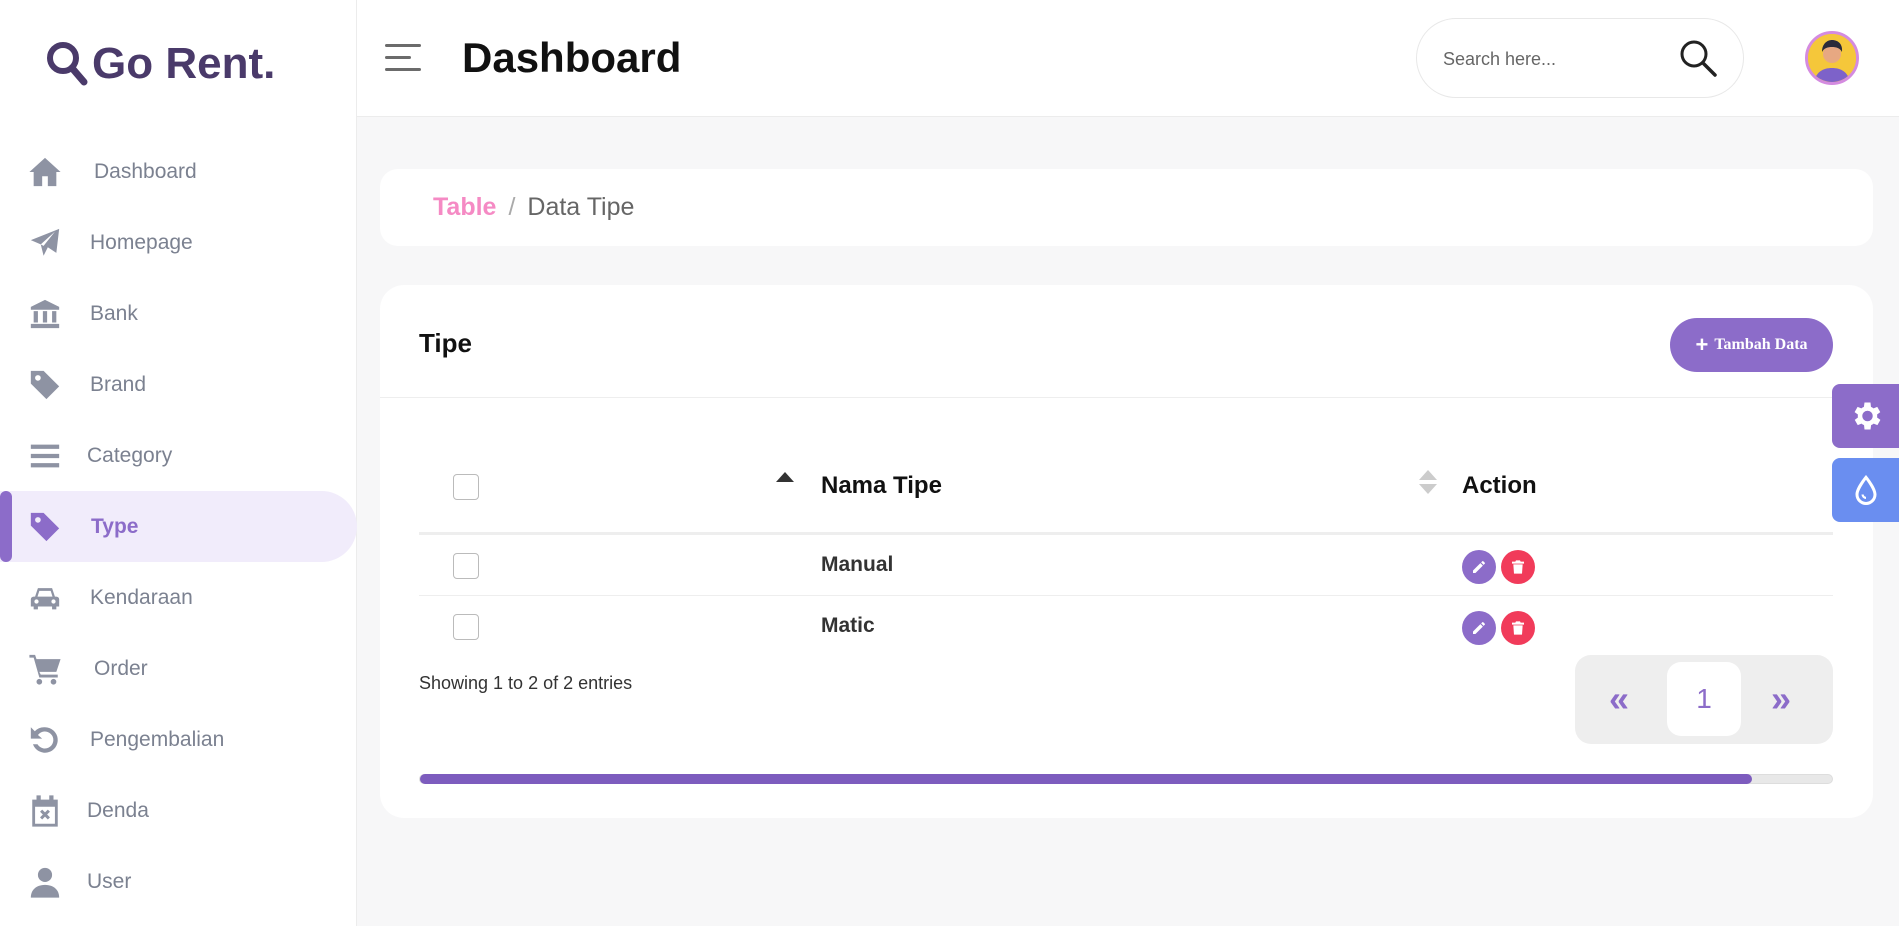 The image size is (1899, 926). I want to click on sidebar-item-label: Homepage, so click(141, 242).